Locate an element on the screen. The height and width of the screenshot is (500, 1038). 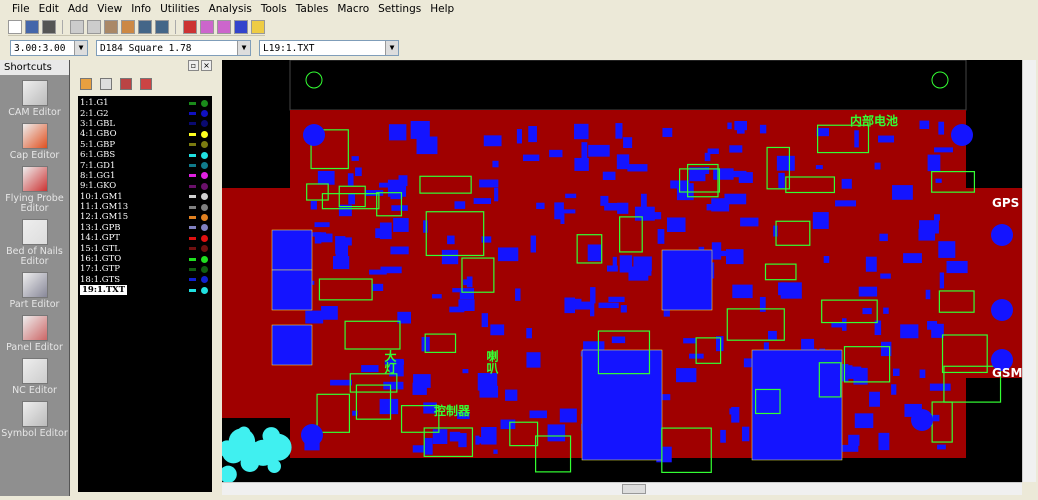
grid-select: 3.00:3.00 ▼ is located at coordinates (49, 48).